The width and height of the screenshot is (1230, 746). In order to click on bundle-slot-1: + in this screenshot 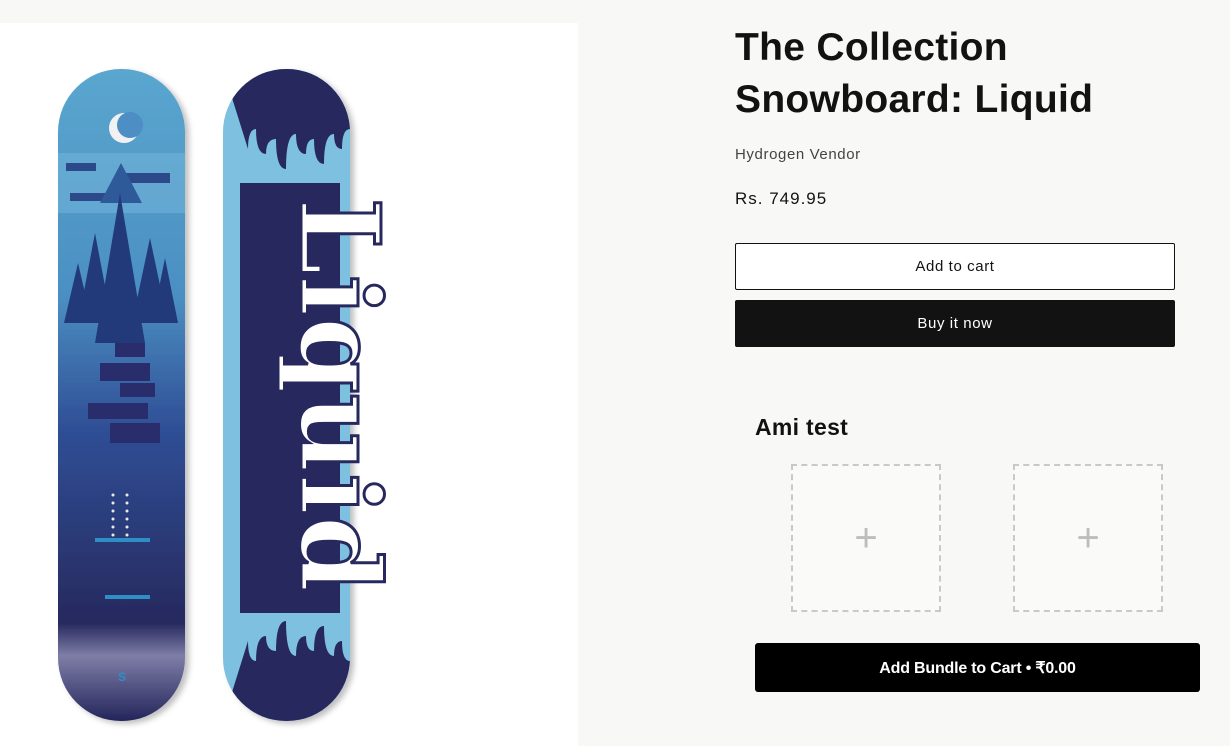, I will do `click(866, 538)`.